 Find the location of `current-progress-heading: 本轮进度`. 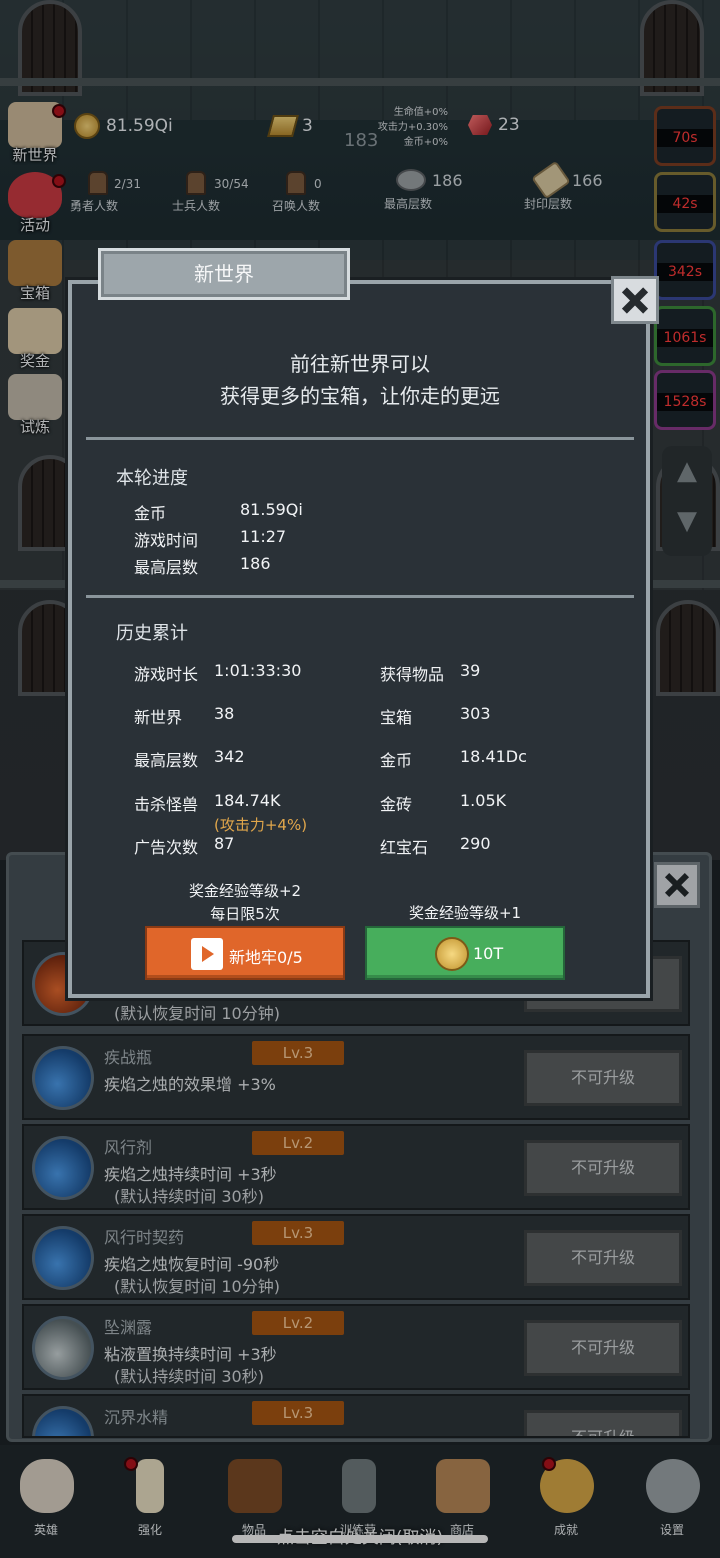

current-progress-heading: 本轮进度 is located at coordinates (152, 478).